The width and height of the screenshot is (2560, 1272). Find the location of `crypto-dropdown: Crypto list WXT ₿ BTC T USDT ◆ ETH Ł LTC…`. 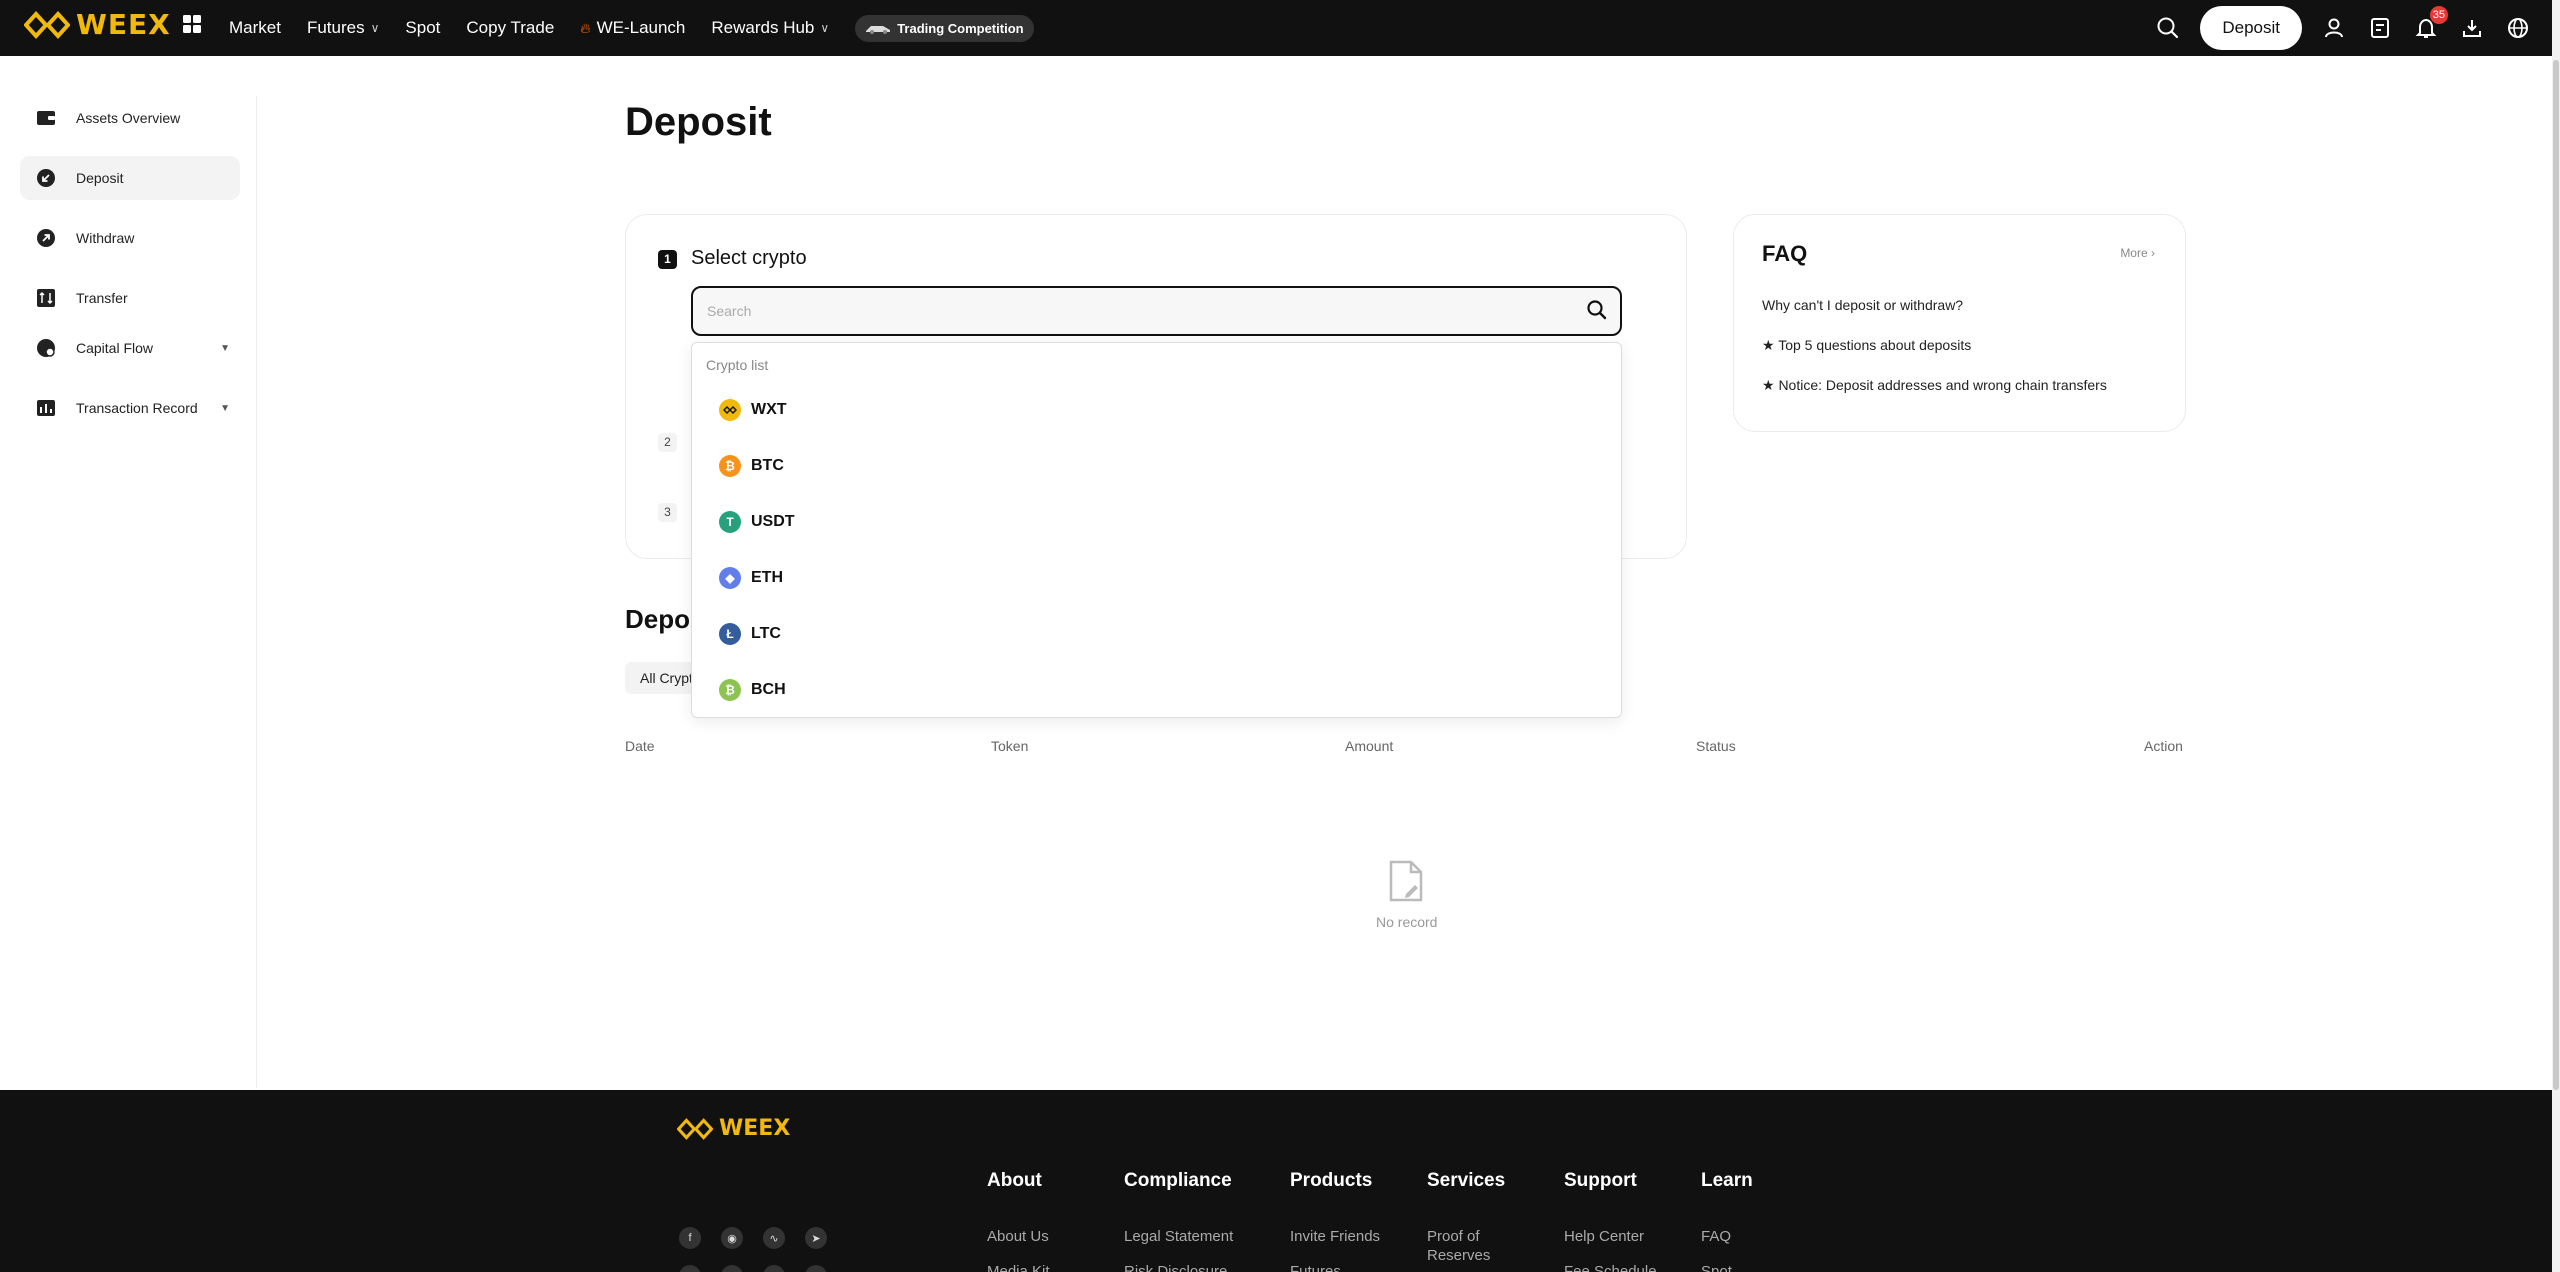

crypto-dropdown: Crypto list WXT ₿ BTC T USDT ◆ ETH Ł LTC… is located at coordinates (1156, 530).